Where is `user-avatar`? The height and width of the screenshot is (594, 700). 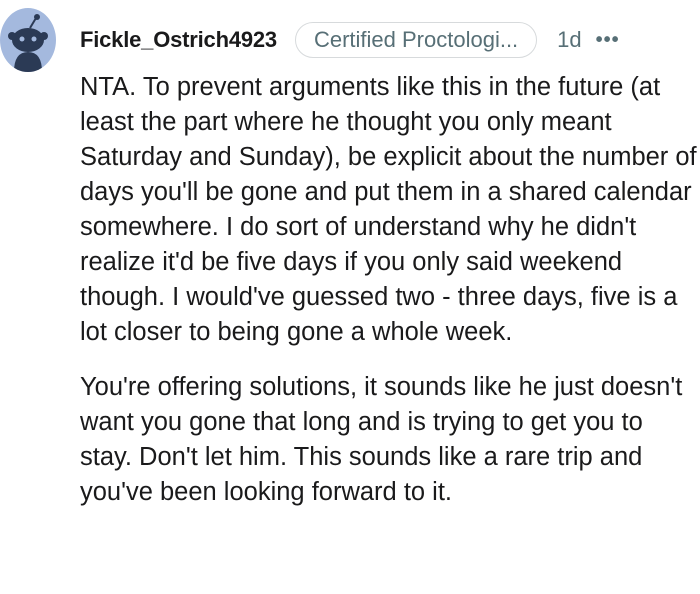 user-avatar is located at coordinates (28, 40).